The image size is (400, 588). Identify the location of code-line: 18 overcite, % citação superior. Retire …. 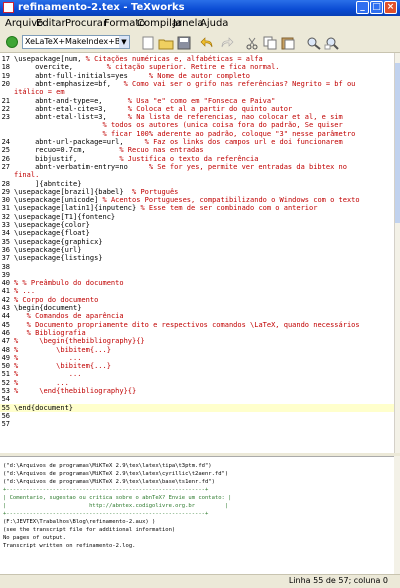
(197, 67).